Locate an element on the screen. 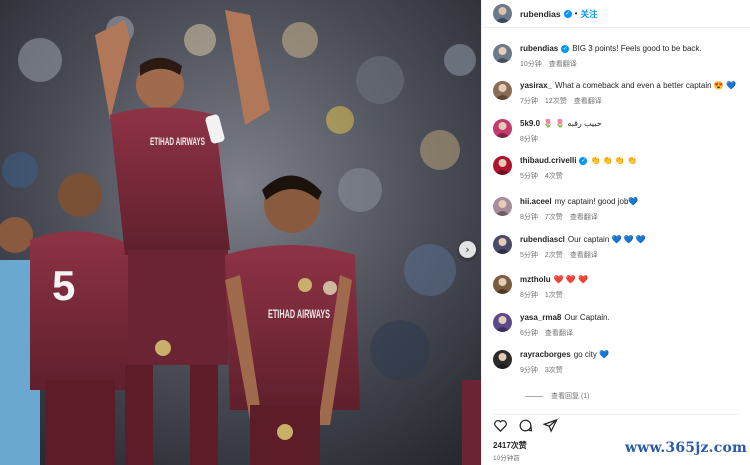  chevron-right-icon: › is located at coordinates (467, 249).